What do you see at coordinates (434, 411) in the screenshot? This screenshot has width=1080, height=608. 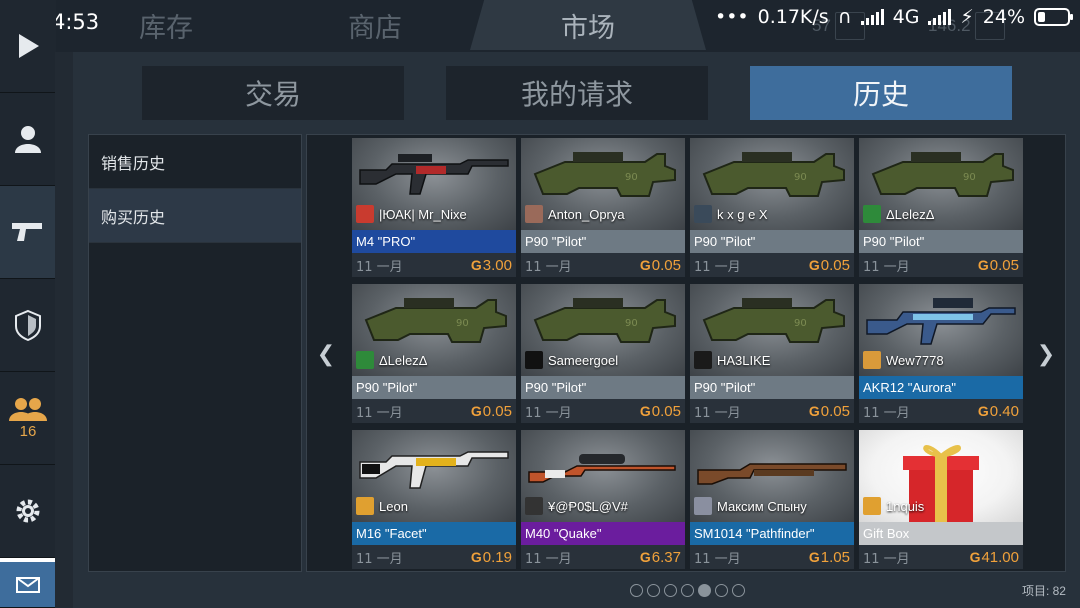 I see `card-footer: 11 一月 G 0.05` at bounding box center [434, 411].